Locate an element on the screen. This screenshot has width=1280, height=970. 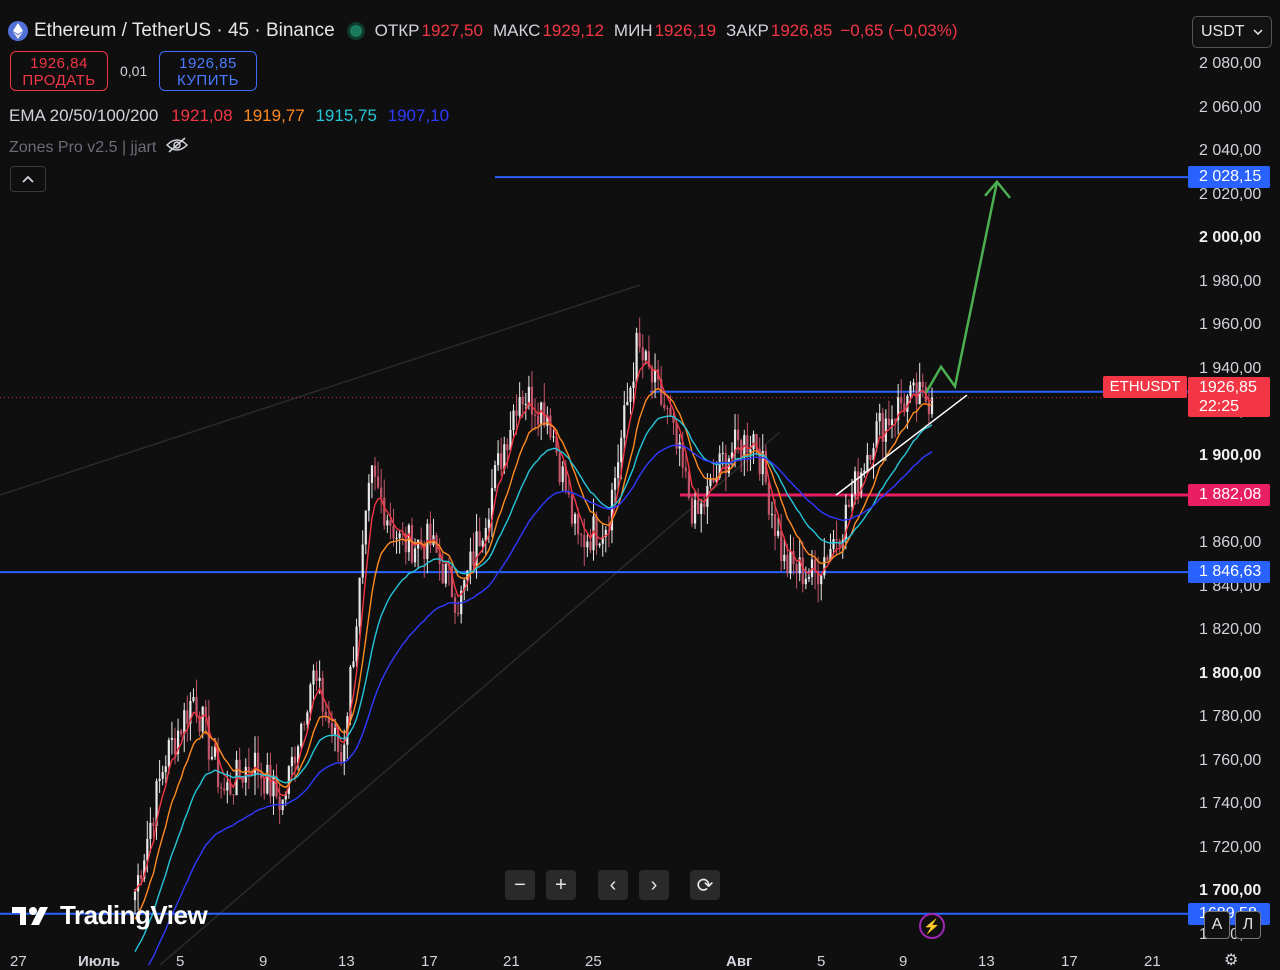
auto-scale-label: A is located at coordinates (1217, 924).